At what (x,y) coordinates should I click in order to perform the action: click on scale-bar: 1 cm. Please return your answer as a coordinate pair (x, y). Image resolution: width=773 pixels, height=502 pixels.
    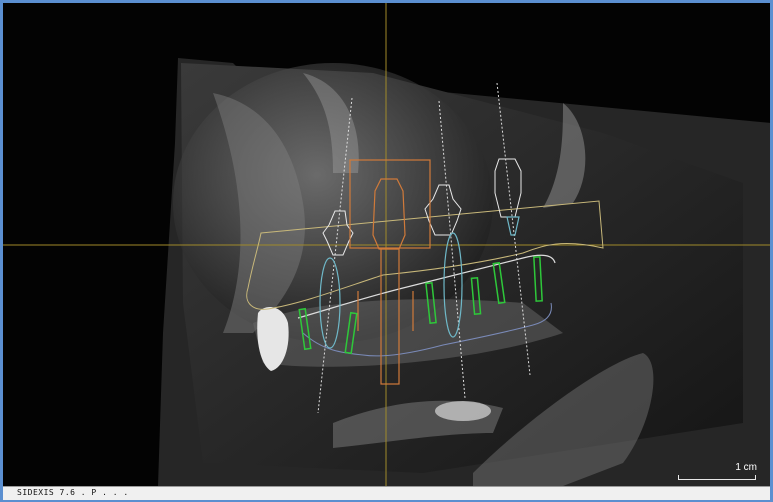
    Looking at the image, I should click on (720, 472).